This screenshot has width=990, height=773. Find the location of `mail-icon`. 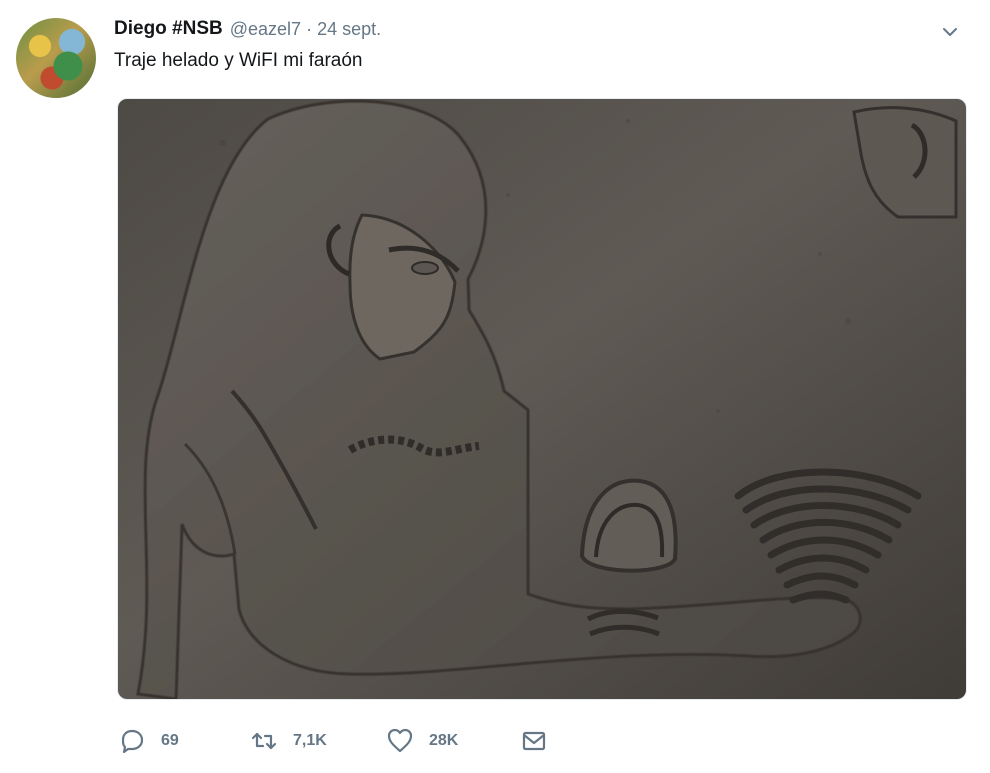

mail-icon is located at coordinates (534, 741).